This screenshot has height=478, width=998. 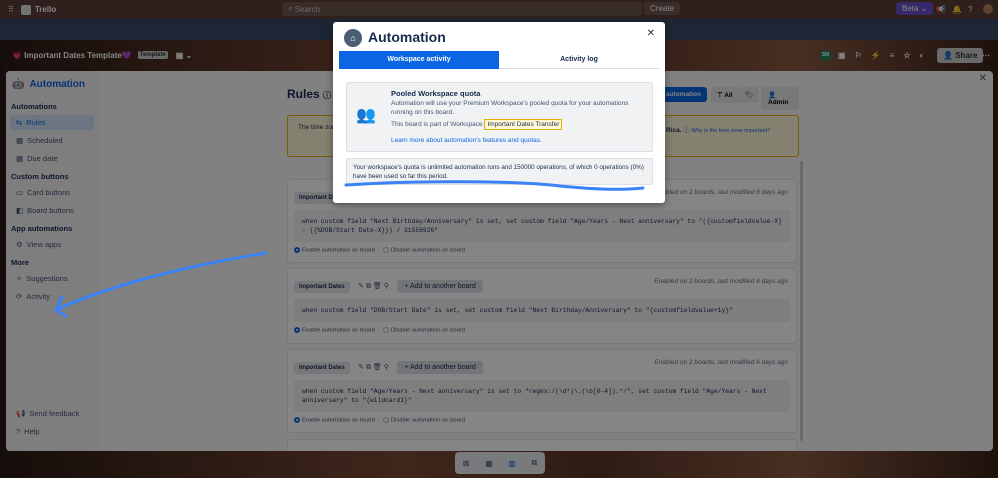 What do you see at coordinates (353, 38) in the screenshot?
I see `modal-logo-icon: ⌂` at bounding box center [353, 38].